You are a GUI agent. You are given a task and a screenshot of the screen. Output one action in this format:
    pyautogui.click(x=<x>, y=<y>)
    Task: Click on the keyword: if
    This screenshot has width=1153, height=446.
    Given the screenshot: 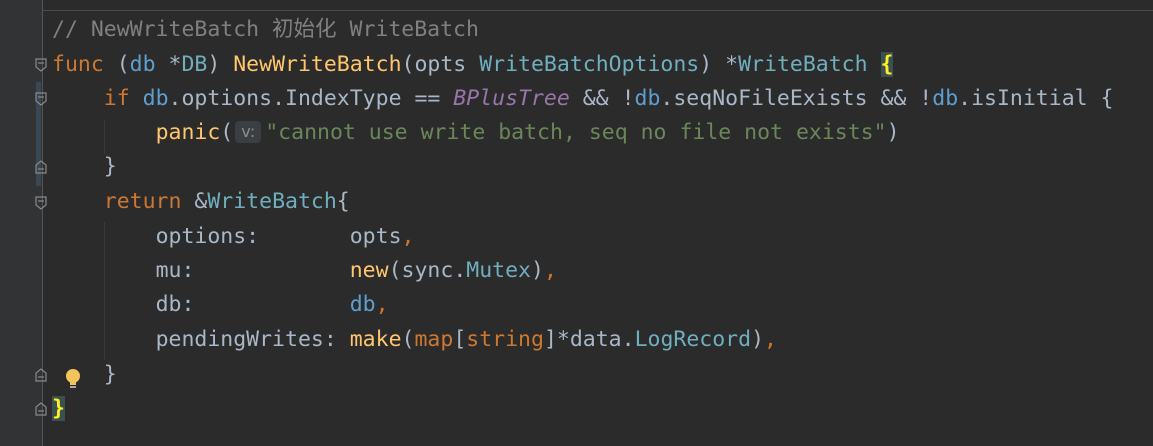 What is the action you would take?
    pyautogui.click(x=116, y=98)
    